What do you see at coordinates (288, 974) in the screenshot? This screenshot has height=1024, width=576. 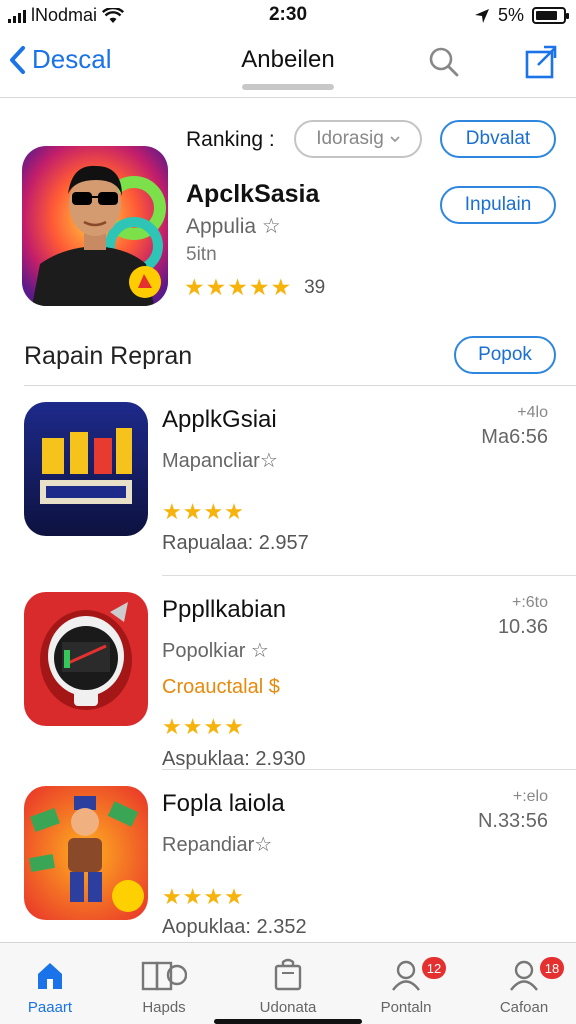 I see `bag-icon` at bounding box center [288, 974].